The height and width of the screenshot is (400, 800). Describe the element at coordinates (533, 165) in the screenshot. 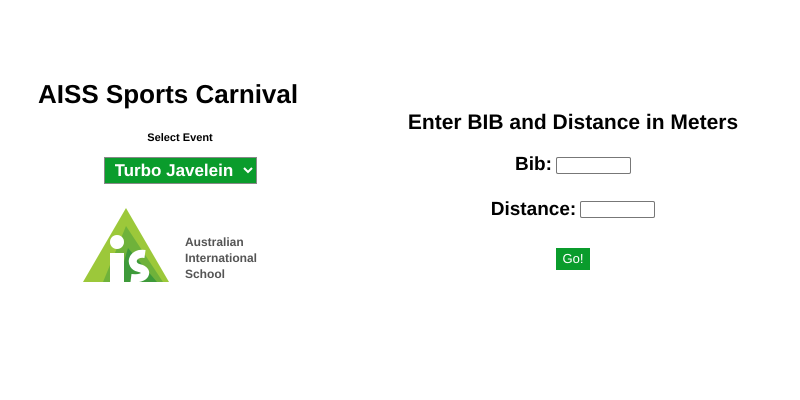

I see `field-label: Bib:` at that location.